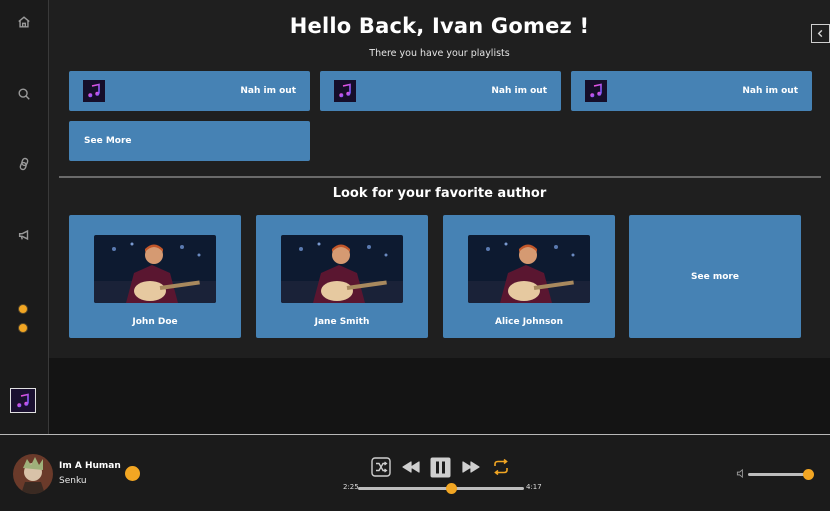  What do you see at coordinates (439, 53) in the screenshot?
I see `page-subtitle: There you have your playlists` at bounding box center [439, 53].